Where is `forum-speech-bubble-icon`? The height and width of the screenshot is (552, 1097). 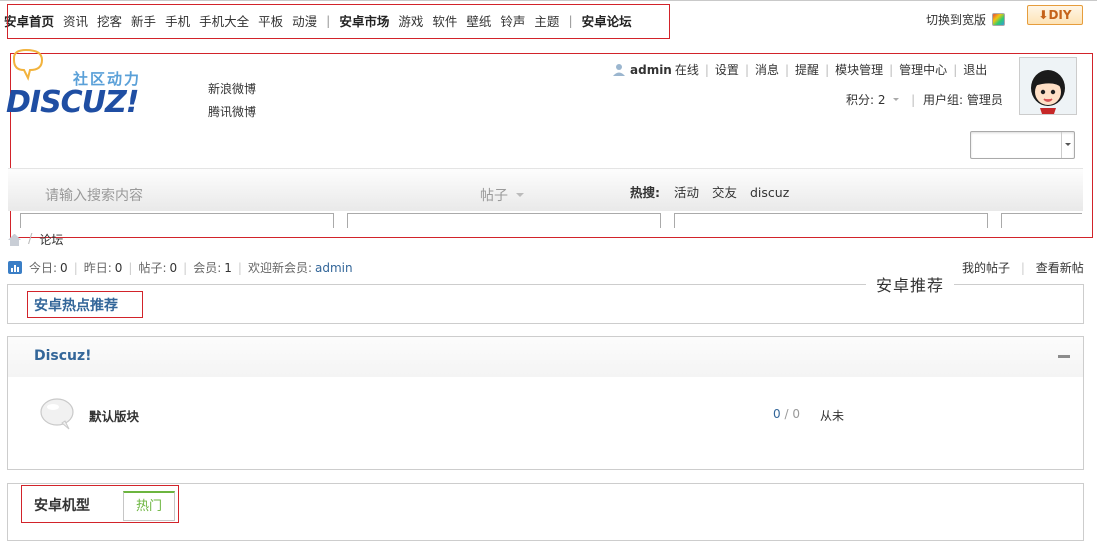
forum-speech-bubble-icon is located at coordinates (57, 414).